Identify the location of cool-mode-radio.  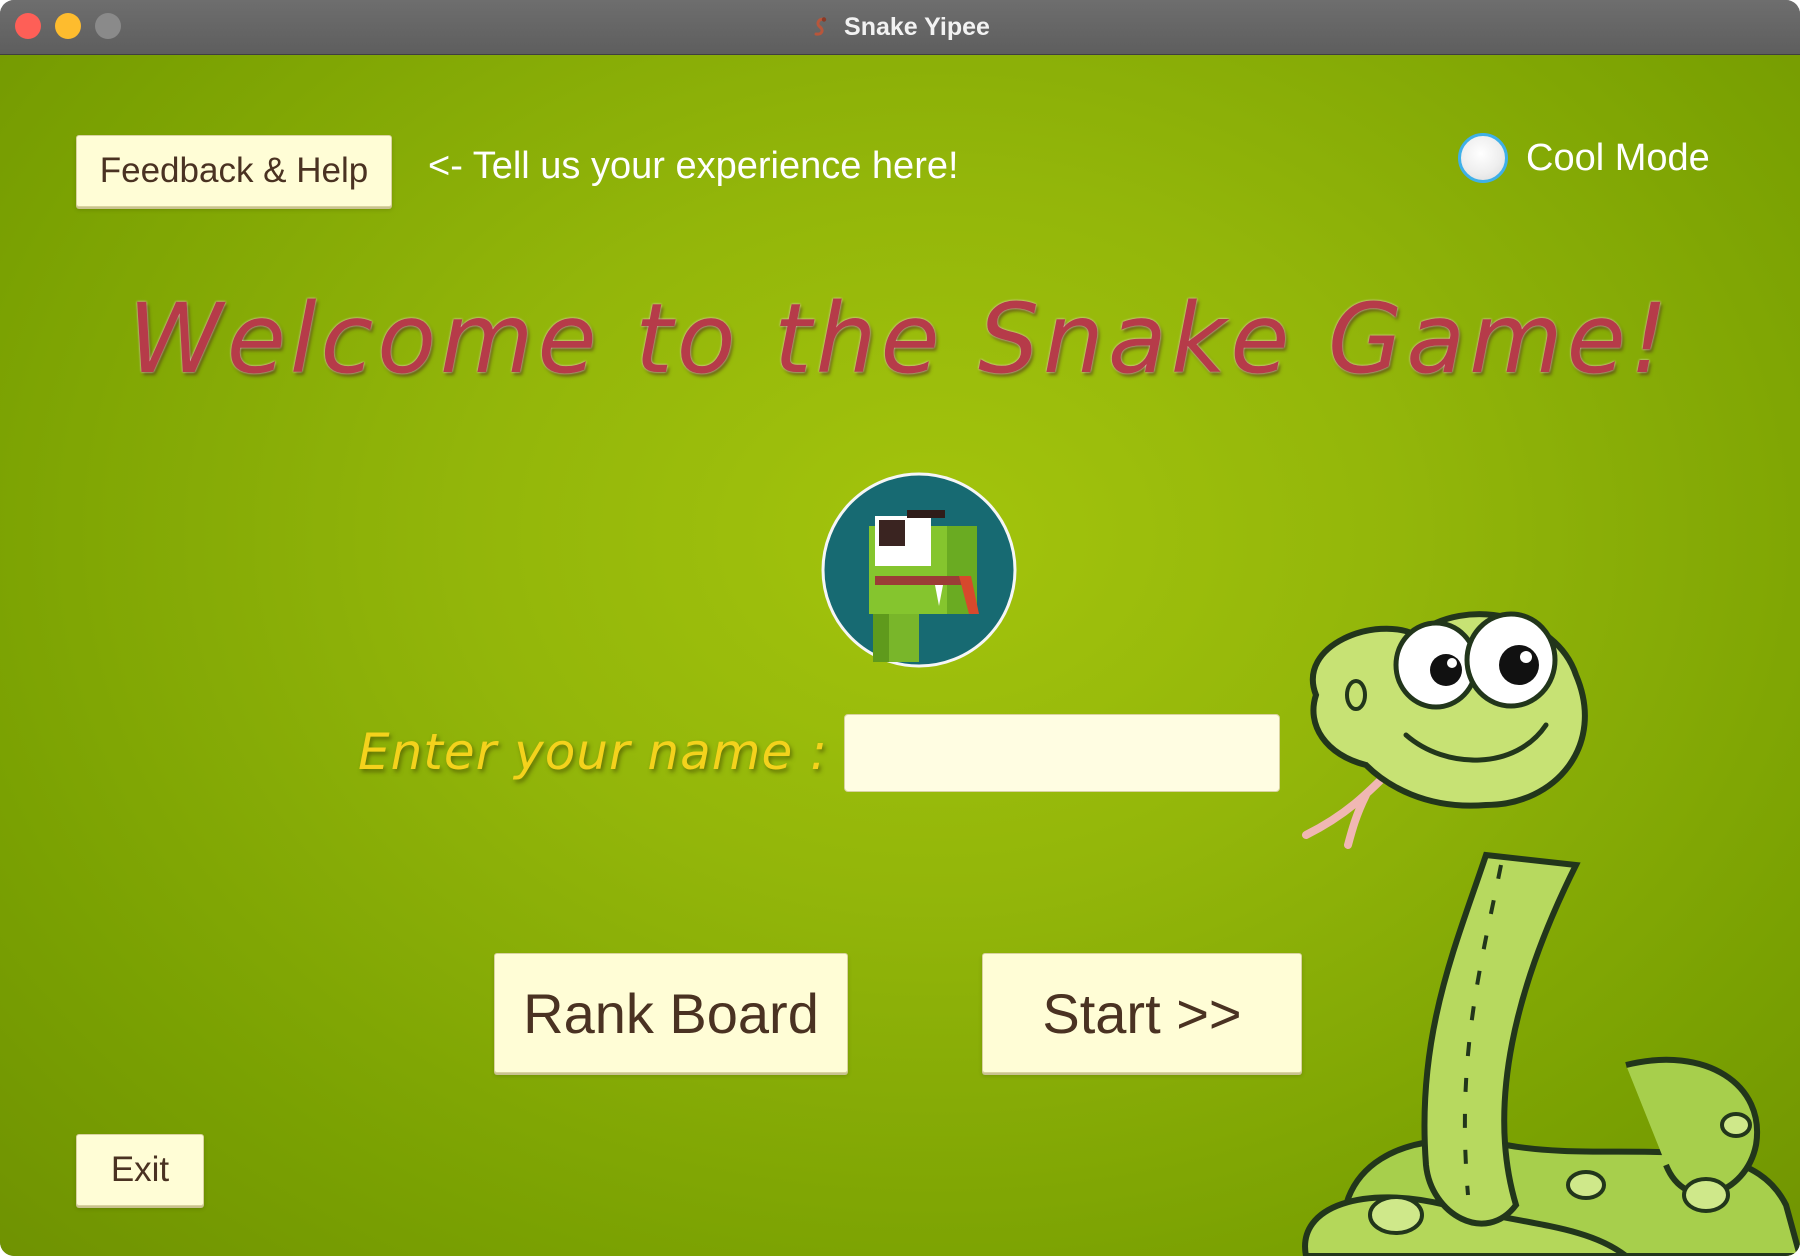
(1483, 158).